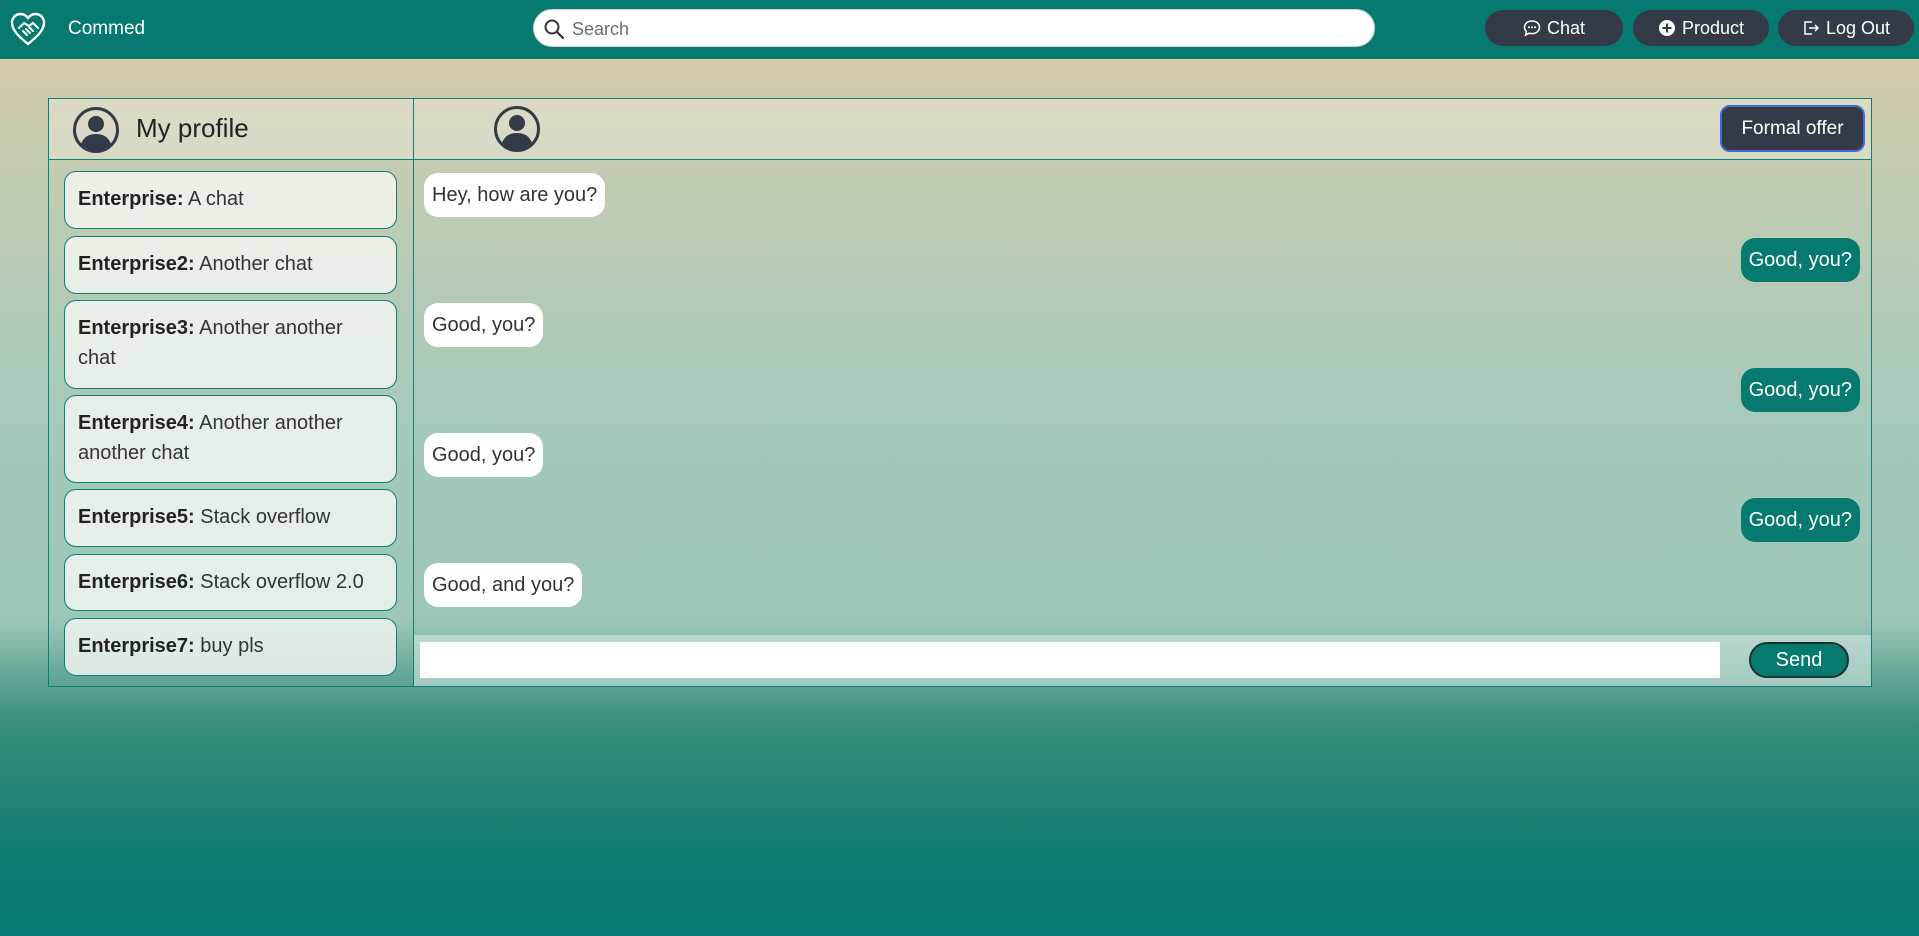 The image size is (1919, 936). What do you see at coordinates (131, 199) in the screenshot?
I see `chat-enterprise-name: Enterprise:` at bounding box center [131, 199].